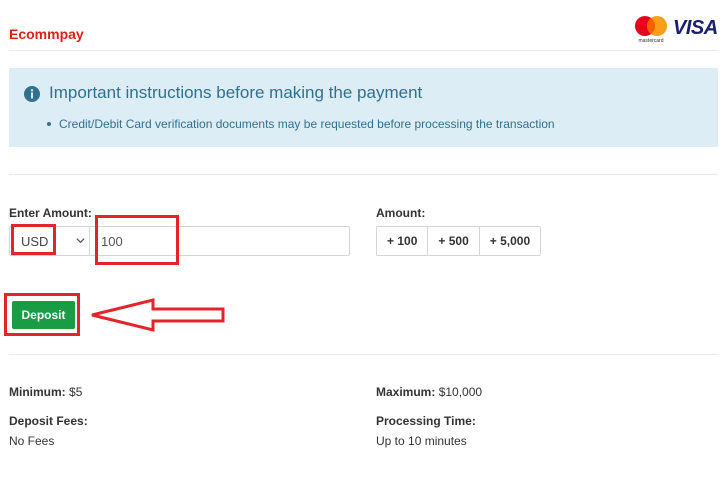  What do you see at coordinates (50, 213) in the screenshot?
I see `enter-amount-label: Enter Amount:` at bounding box center [50, 213].